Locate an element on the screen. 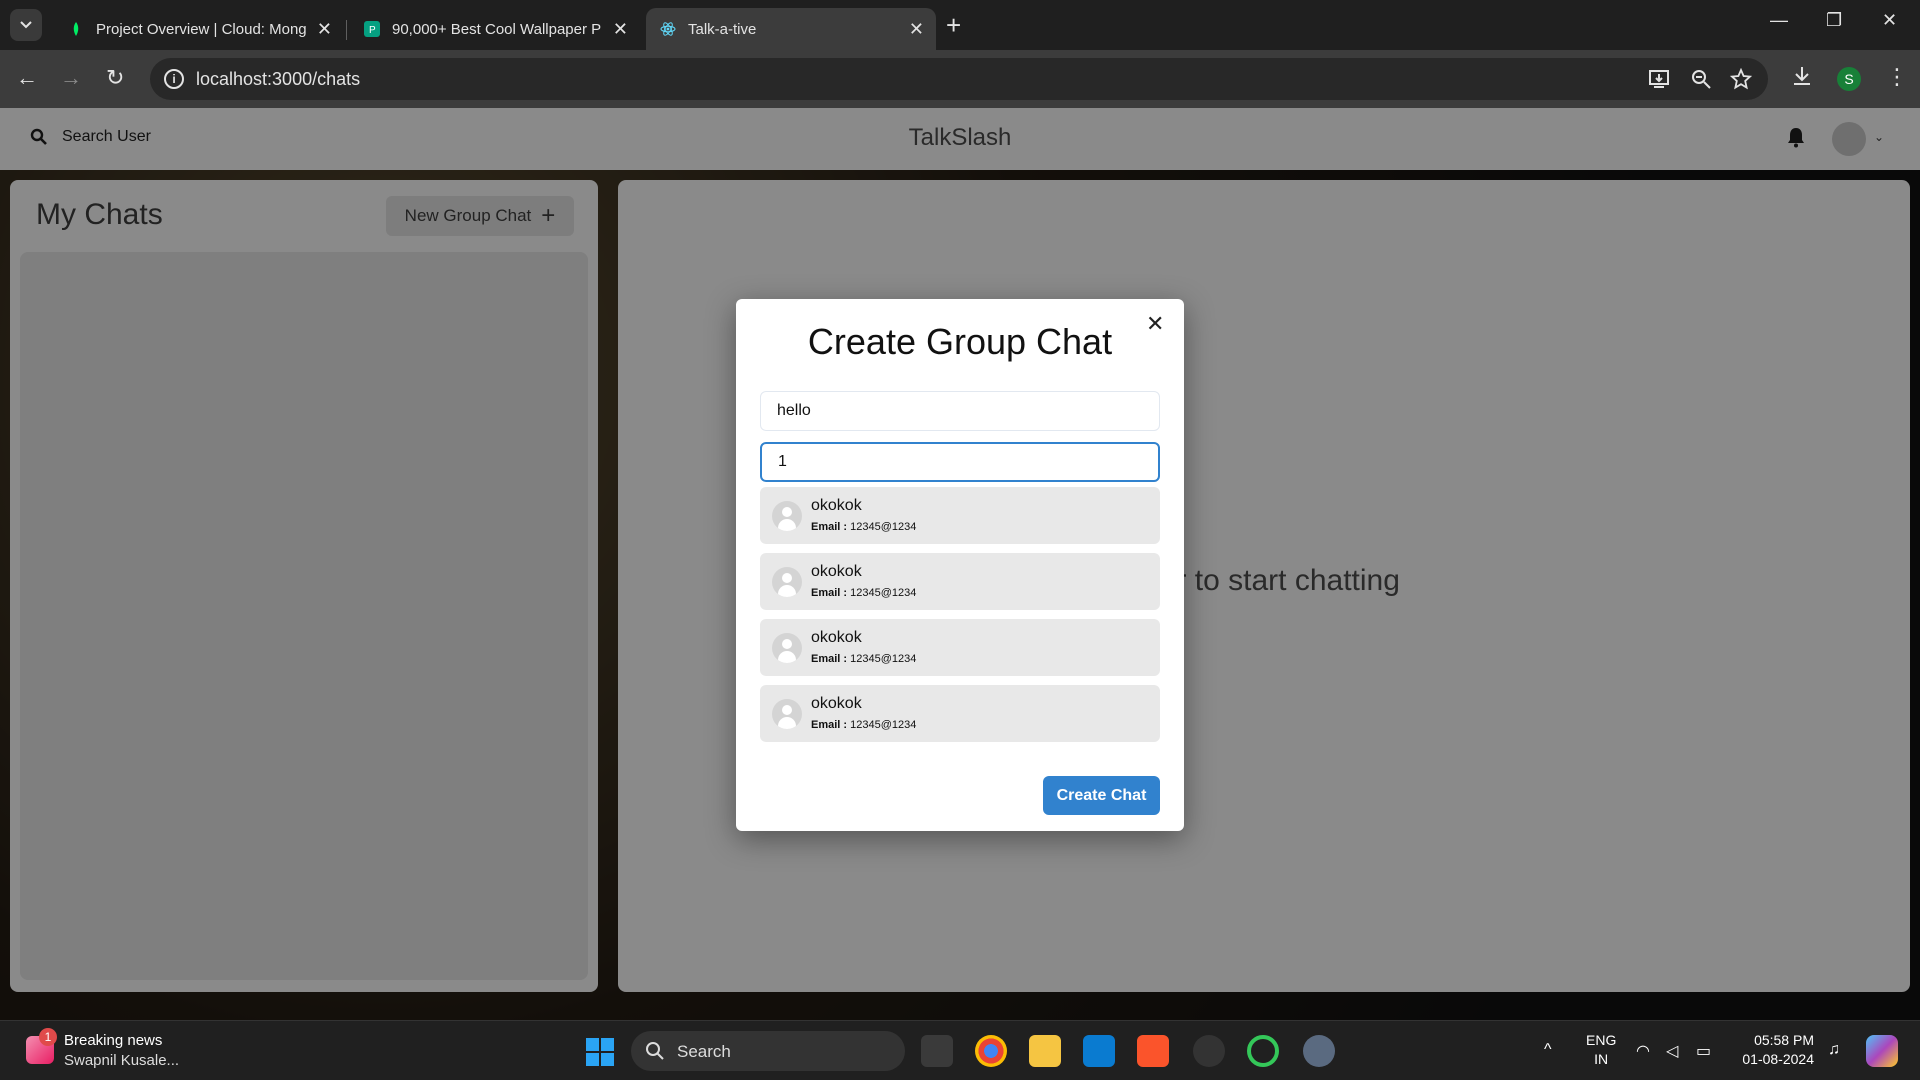  bell-icon is located at coordinates (1796, 137).